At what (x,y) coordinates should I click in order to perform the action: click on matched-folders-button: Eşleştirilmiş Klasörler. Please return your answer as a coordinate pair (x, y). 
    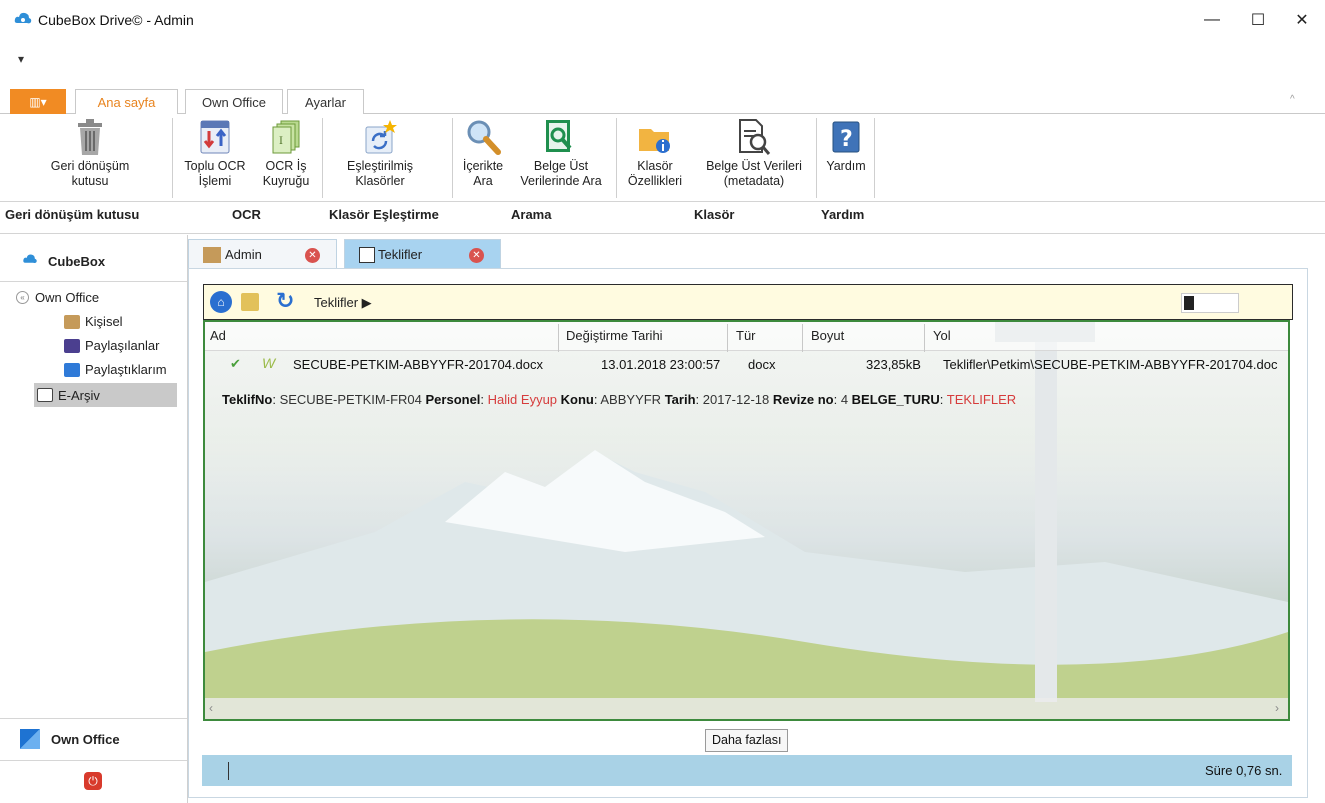
    Looking at the image, I should click on (380, 153).